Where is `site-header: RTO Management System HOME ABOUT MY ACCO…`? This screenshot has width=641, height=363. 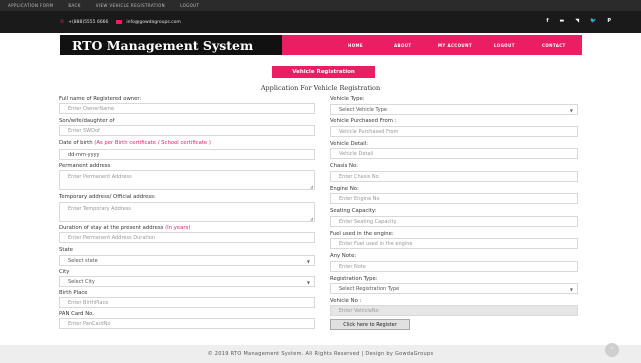 site-header: RTO Management System HOME ABOUT MY ACCO… is located at coordinates (321, 45).